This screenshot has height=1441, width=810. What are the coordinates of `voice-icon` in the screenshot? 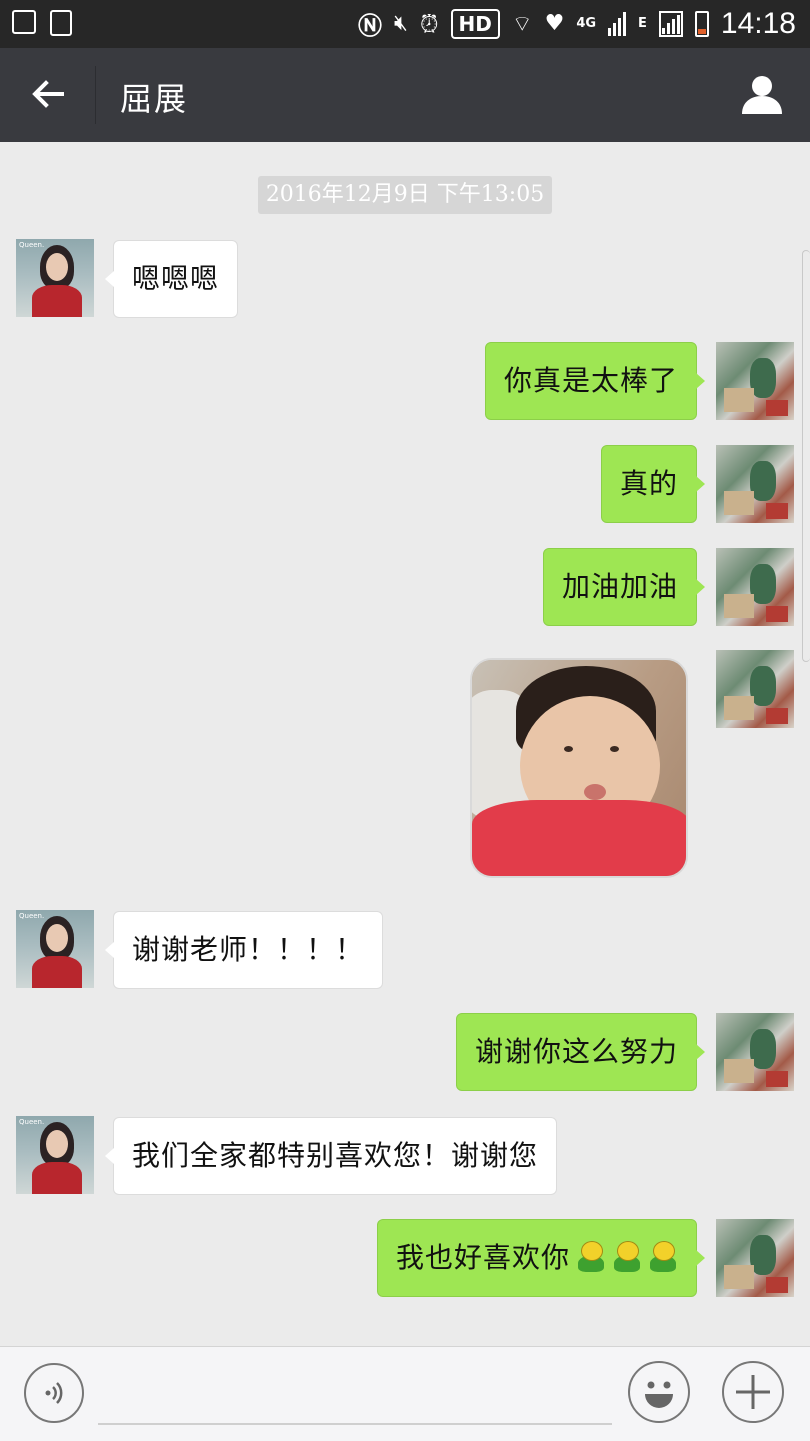 It's located at (54, 1393).